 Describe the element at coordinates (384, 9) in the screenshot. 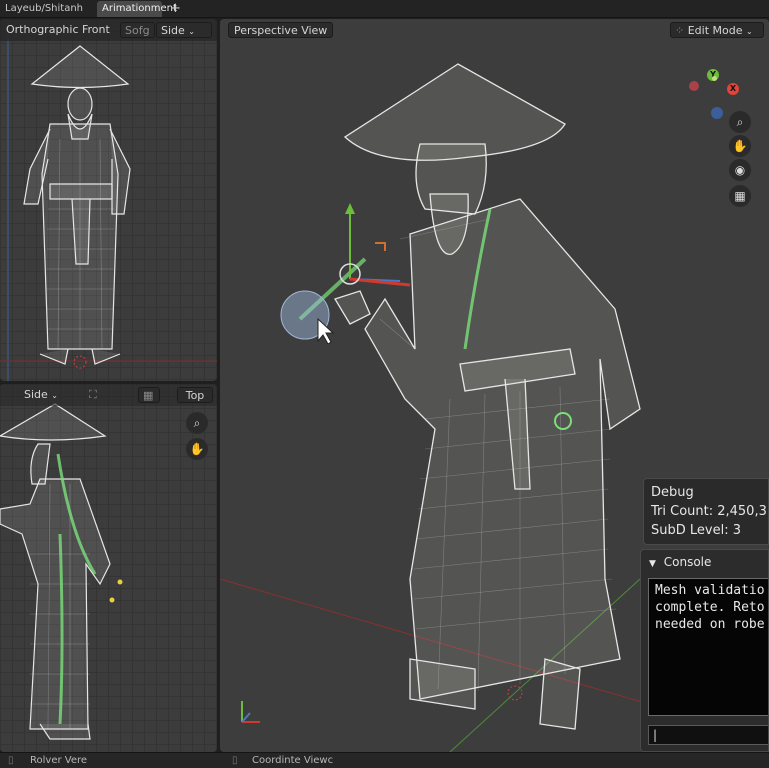

I see `workspace-tab-bar: Layeub/Shitanh Arimationment +` at that location.